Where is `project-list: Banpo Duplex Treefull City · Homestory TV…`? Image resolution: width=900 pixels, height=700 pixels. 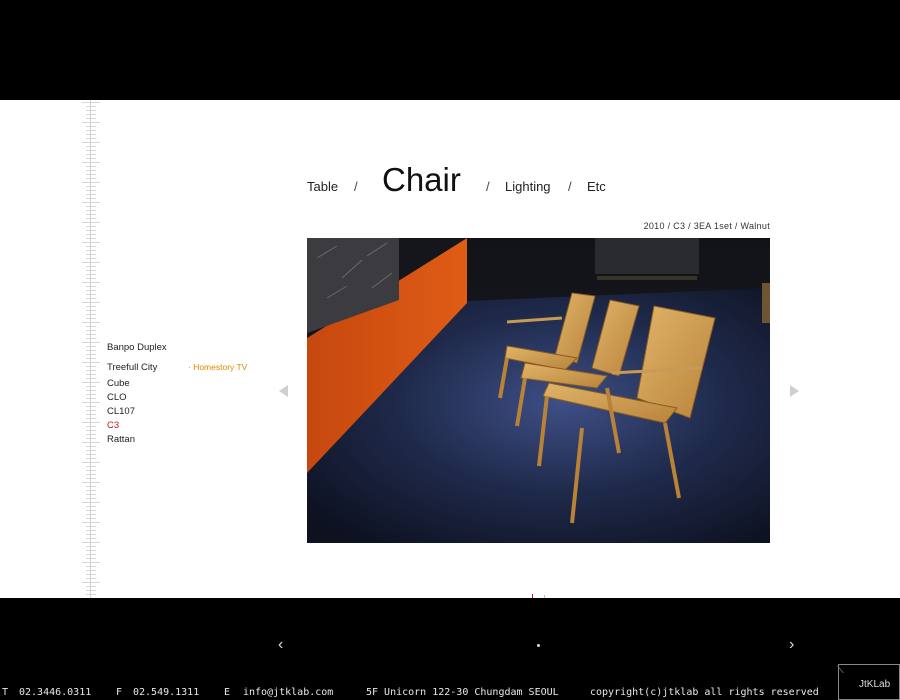 project-list: Banpo Duplex Treefull City · Homestory TV… is located at coordinates (177, 394).